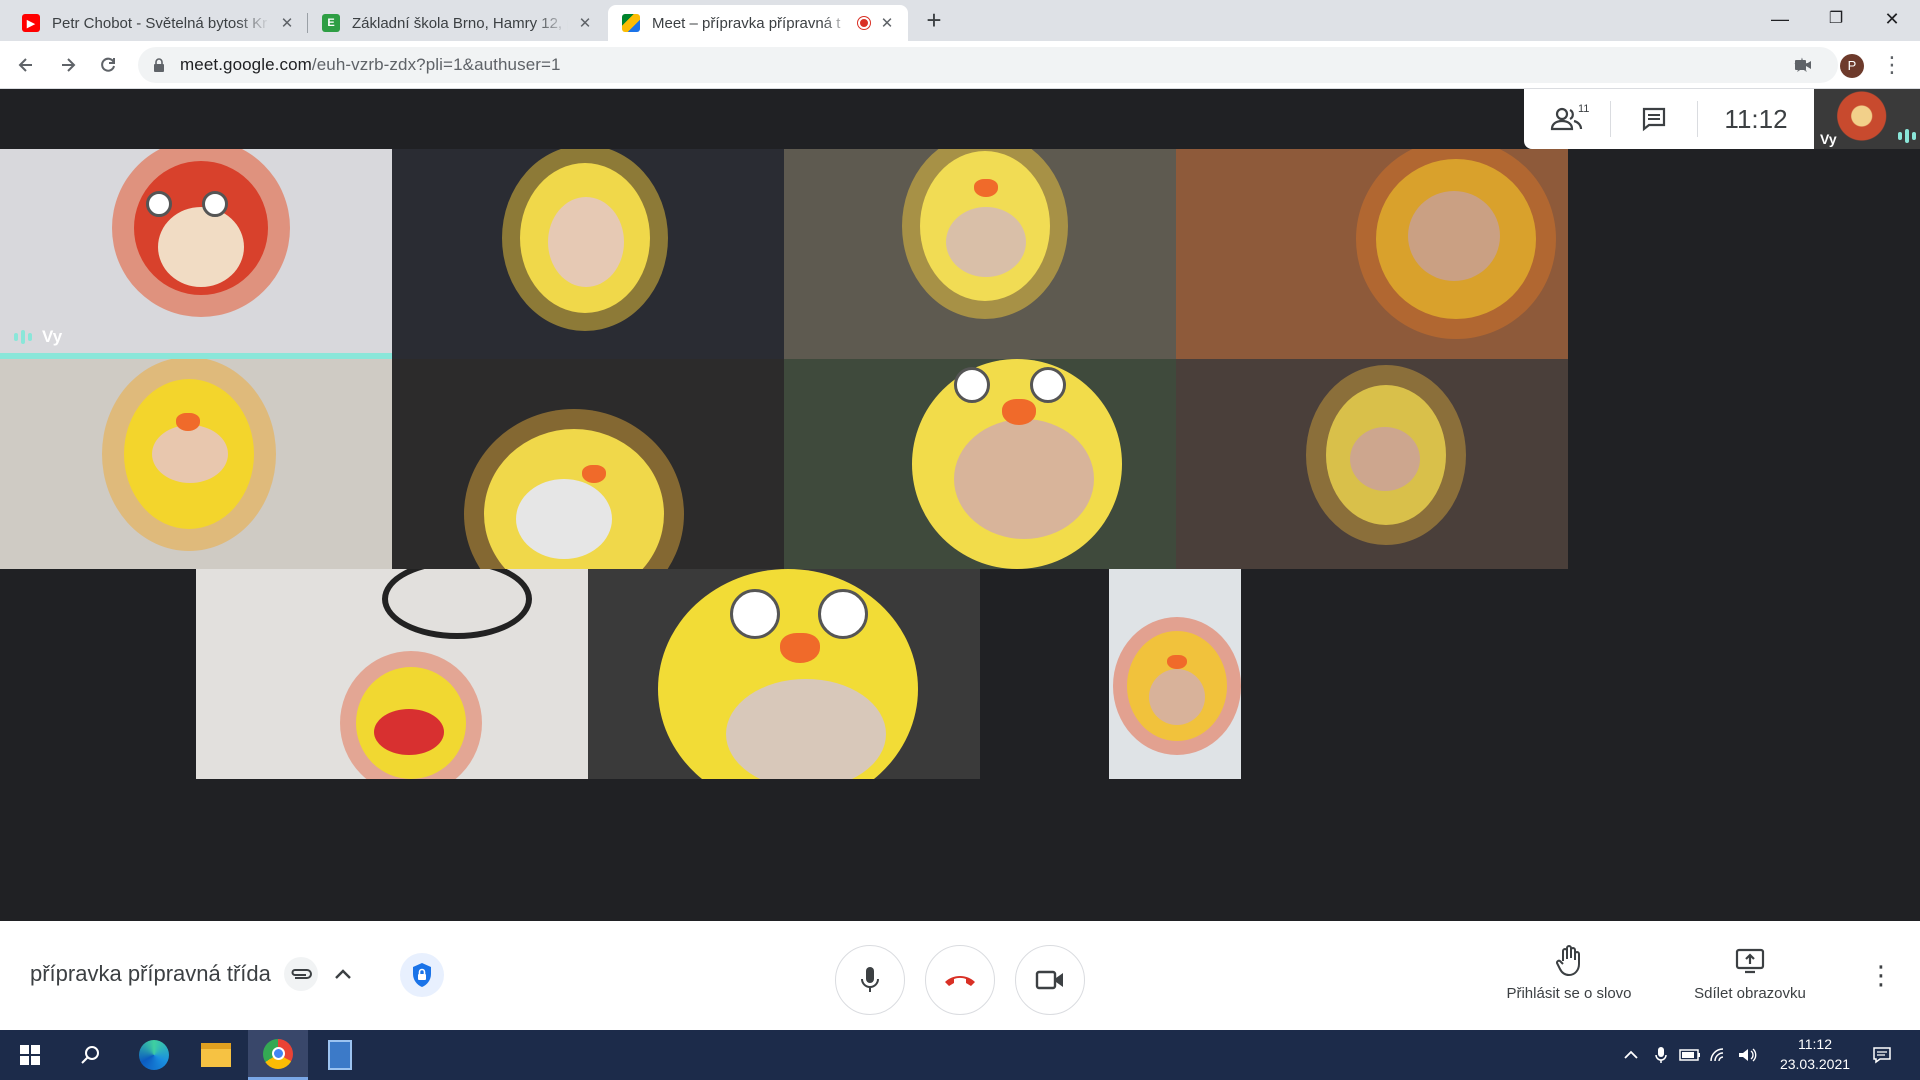  I want to click on camera-button, so click(1050, 980).